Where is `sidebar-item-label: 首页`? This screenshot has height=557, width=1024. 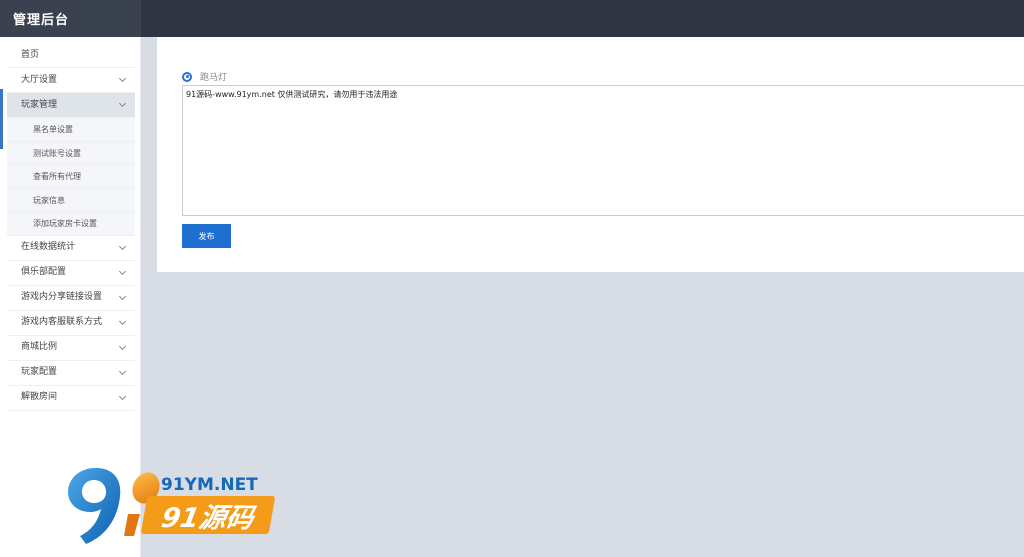 sidebar-item-label: 首页 is located at coordinates (30, 54).